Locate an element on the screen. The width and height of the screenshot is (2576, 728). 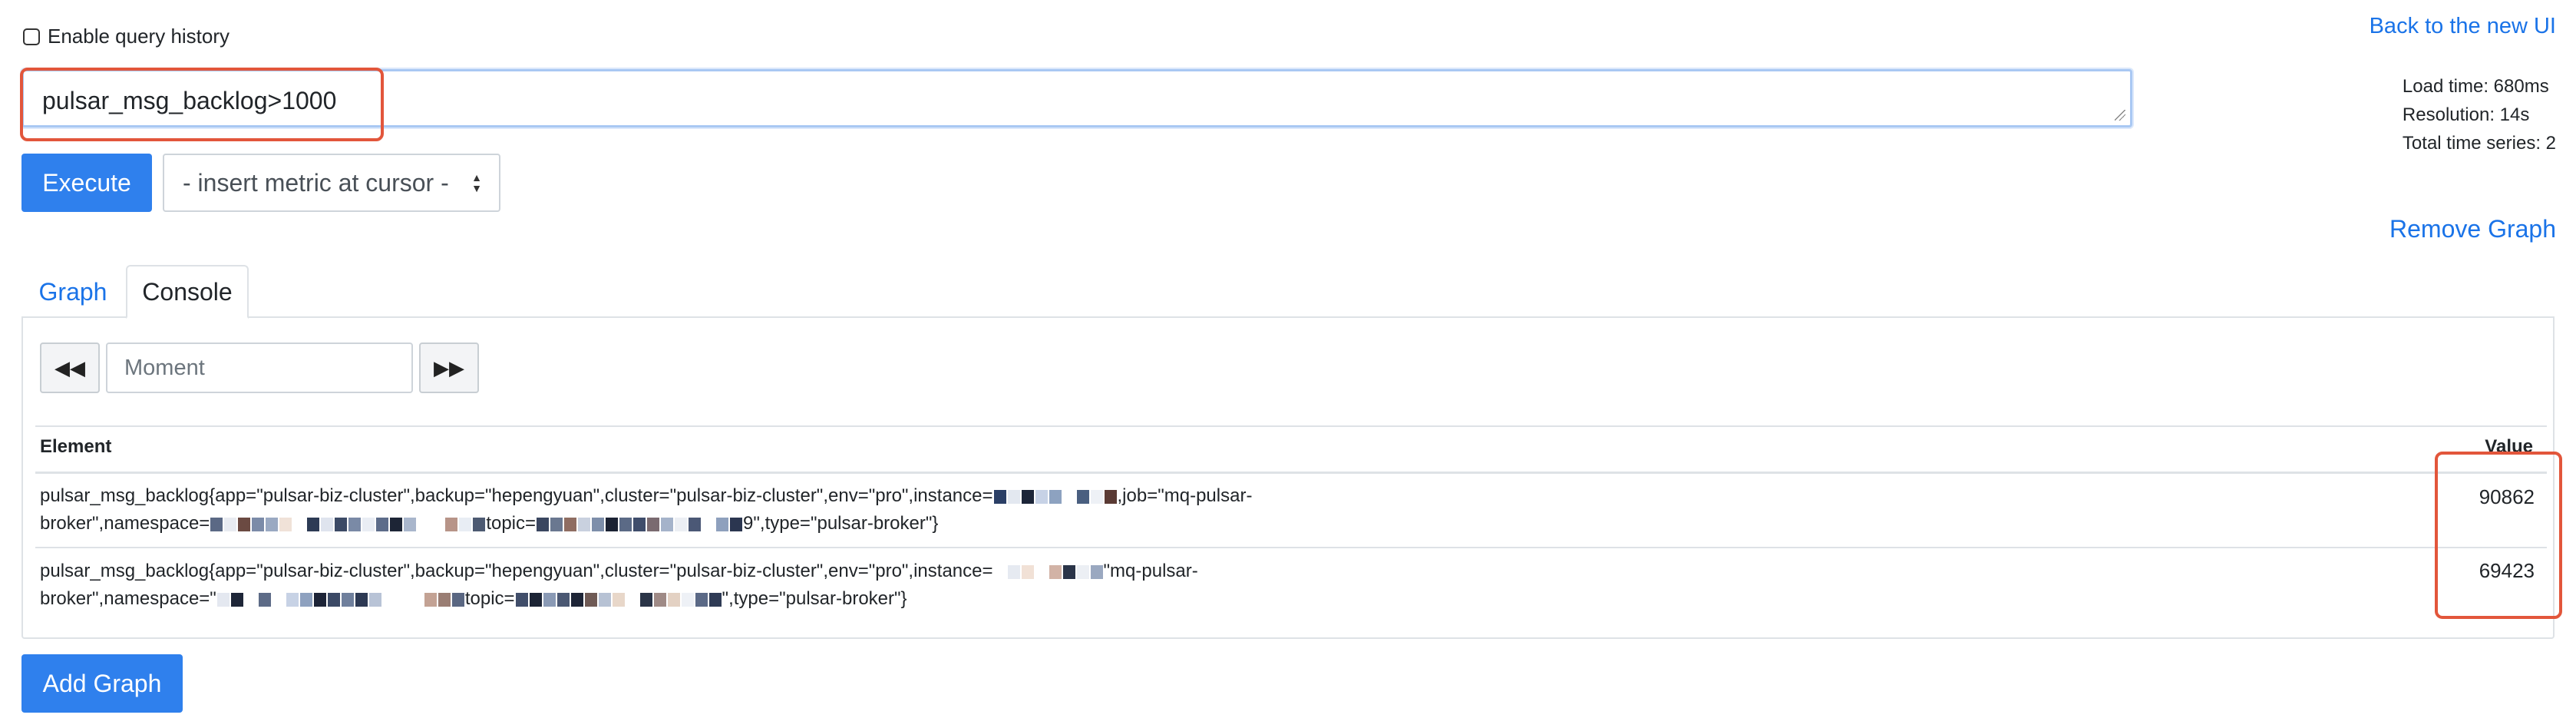
value-highlight is located at coordinates (2498, 535).